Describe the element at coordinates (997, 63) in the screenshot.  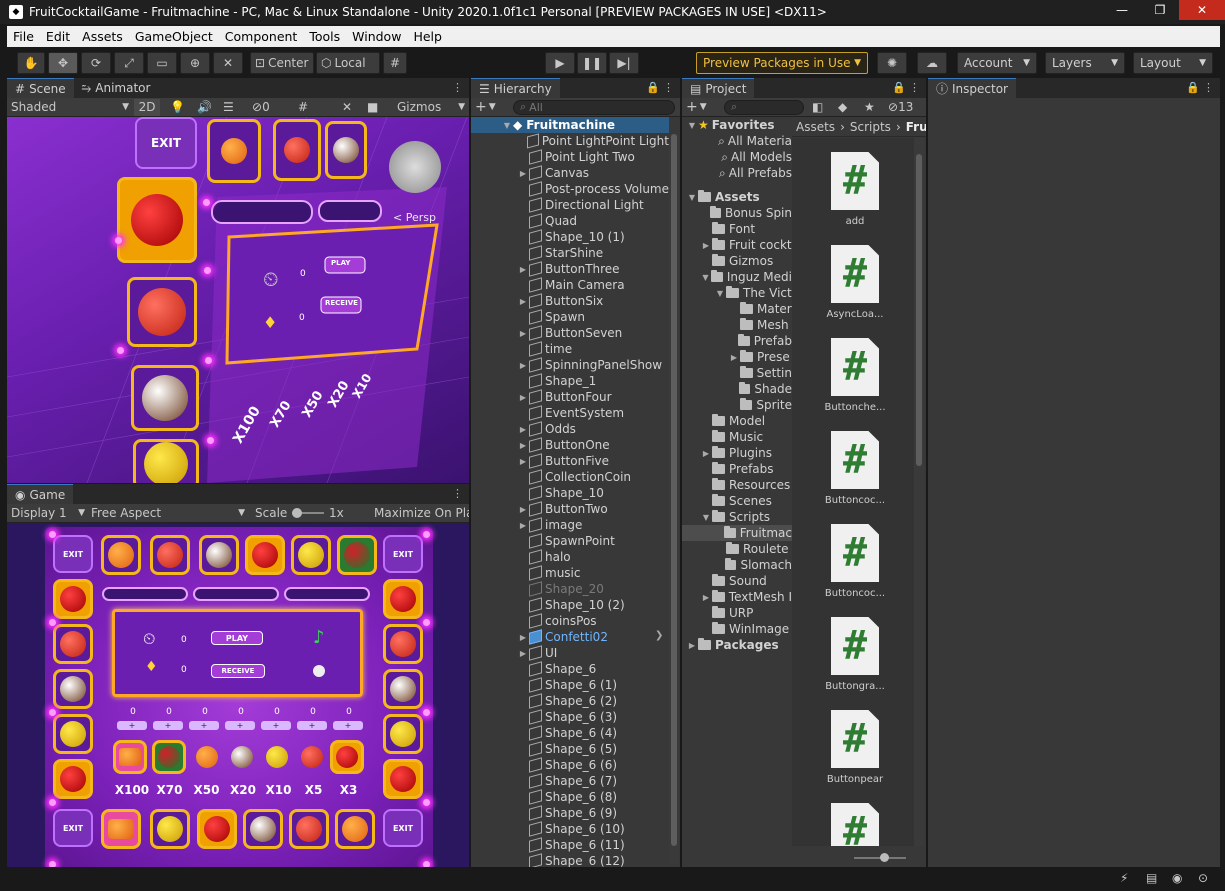
I see `account-dropdown: Account ▼` at that location.